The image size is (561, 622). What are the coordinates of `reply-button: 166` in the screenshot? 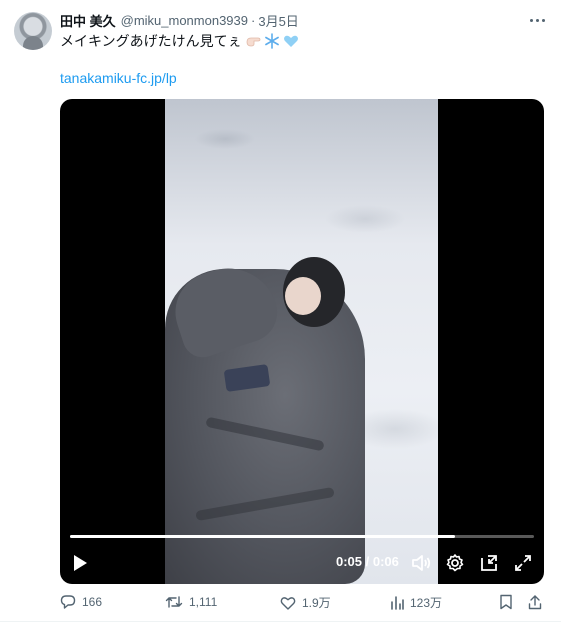 It's located at (81, 602).